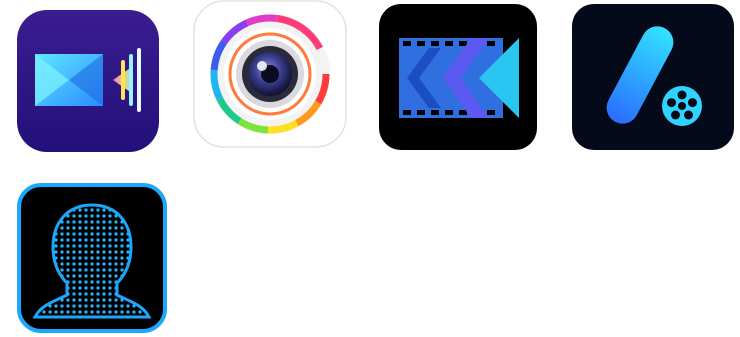 The width and height of the screenshot is (740, 337). I want to click on rainbow-camera-lens-icon, so click(270, 74).